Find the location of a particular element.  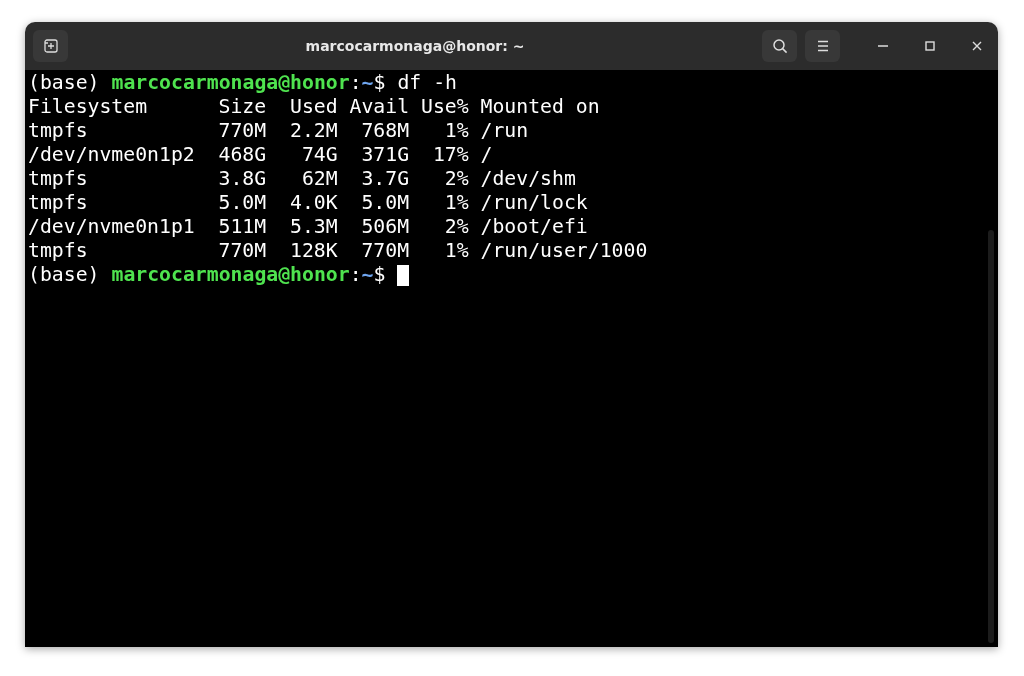

maximize-icon is located at coordinates (930, 46).